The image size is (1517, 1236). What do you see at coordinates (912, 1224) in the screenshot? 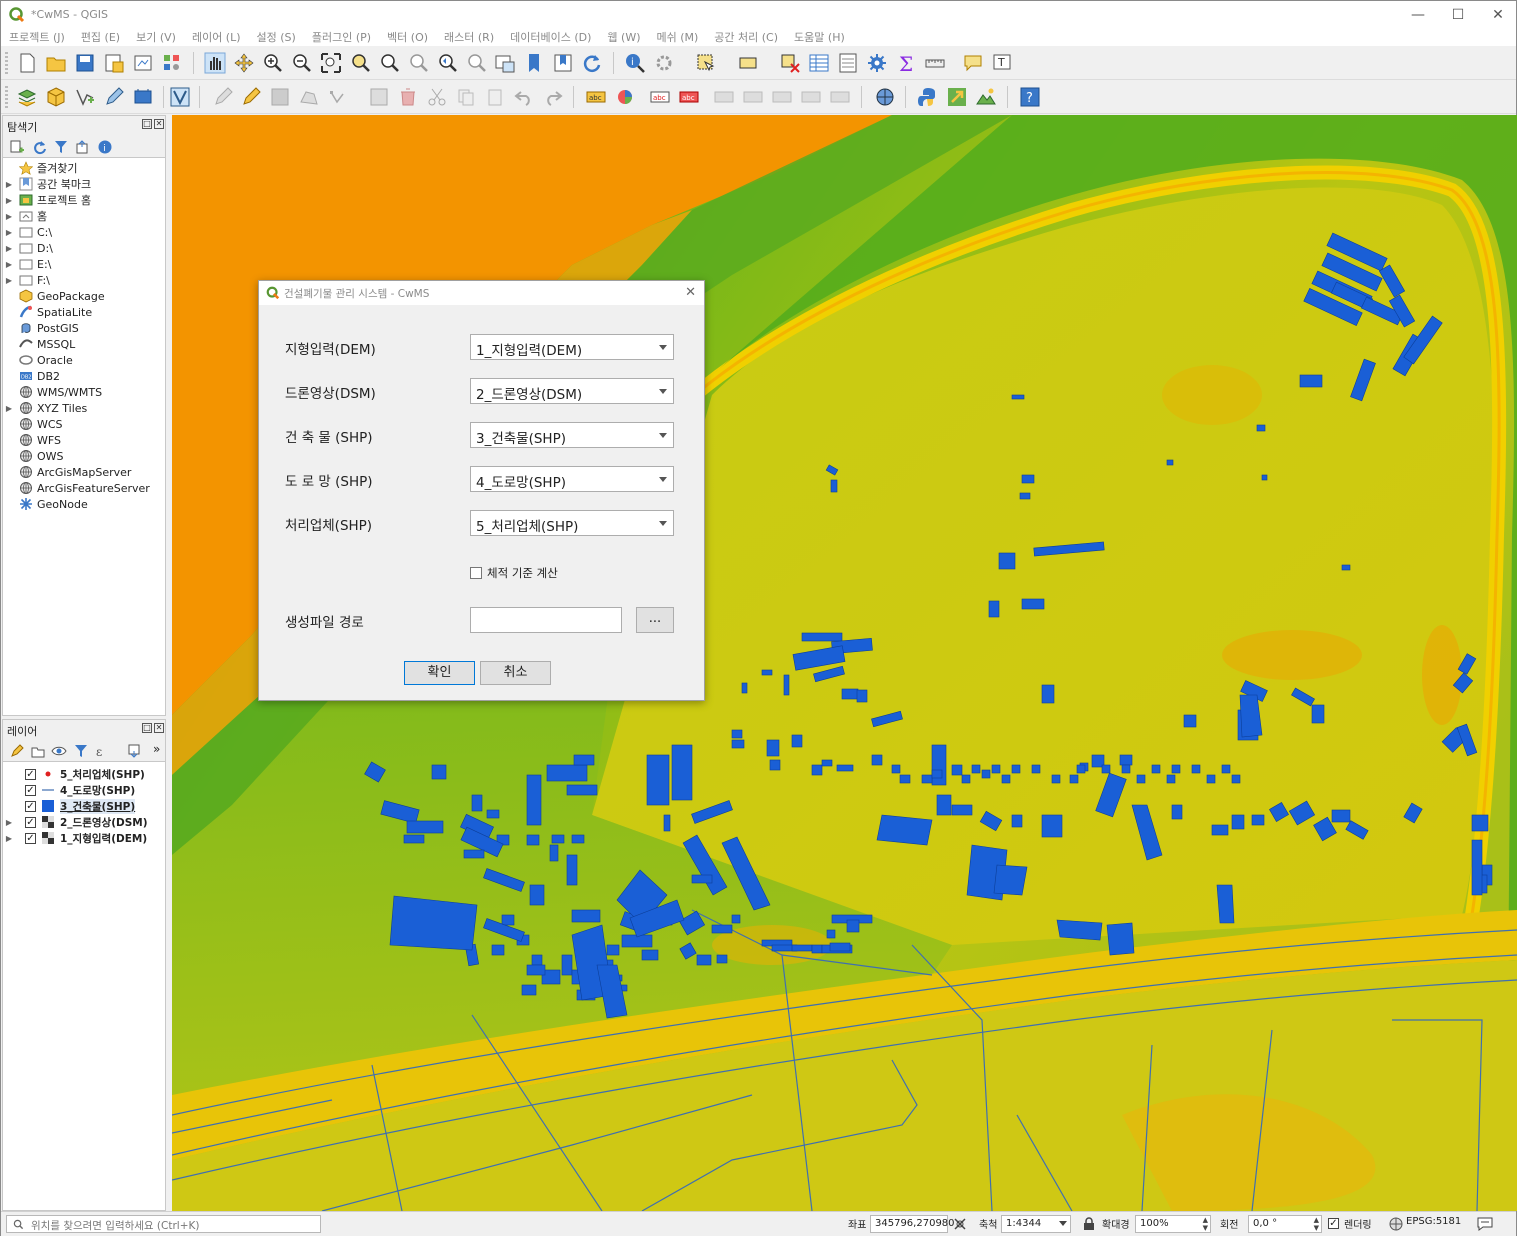
I see `coordinate-field: 345796,270980` at bounding box center [912, 1224].